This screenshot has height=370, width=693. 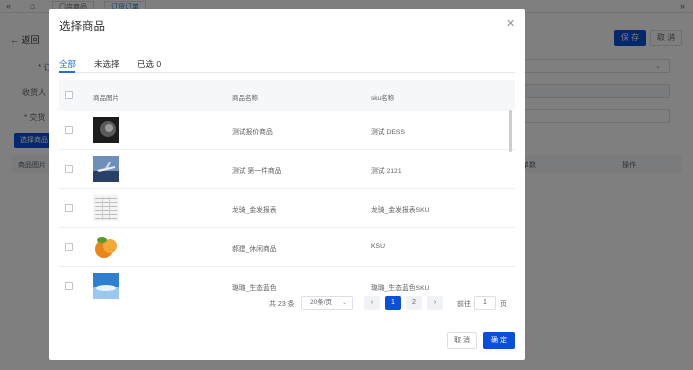 I want to click on next-page-button: ›, so click(x=435, y=303).